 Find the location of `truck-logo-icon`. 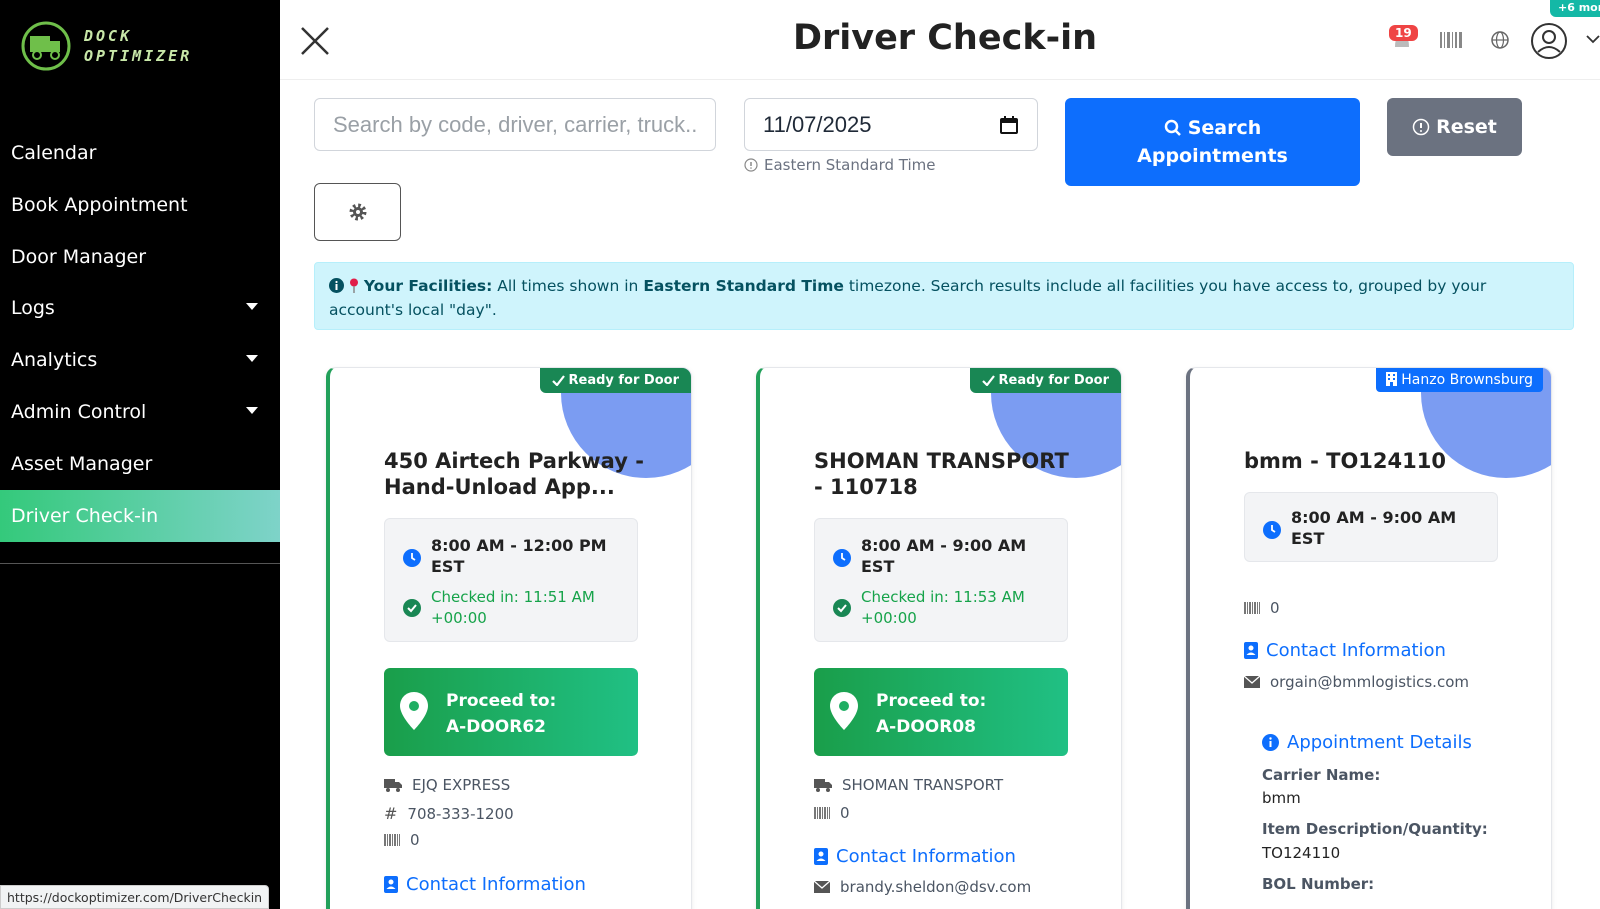

truck-logo-icon is located at coordinates (46, 46).